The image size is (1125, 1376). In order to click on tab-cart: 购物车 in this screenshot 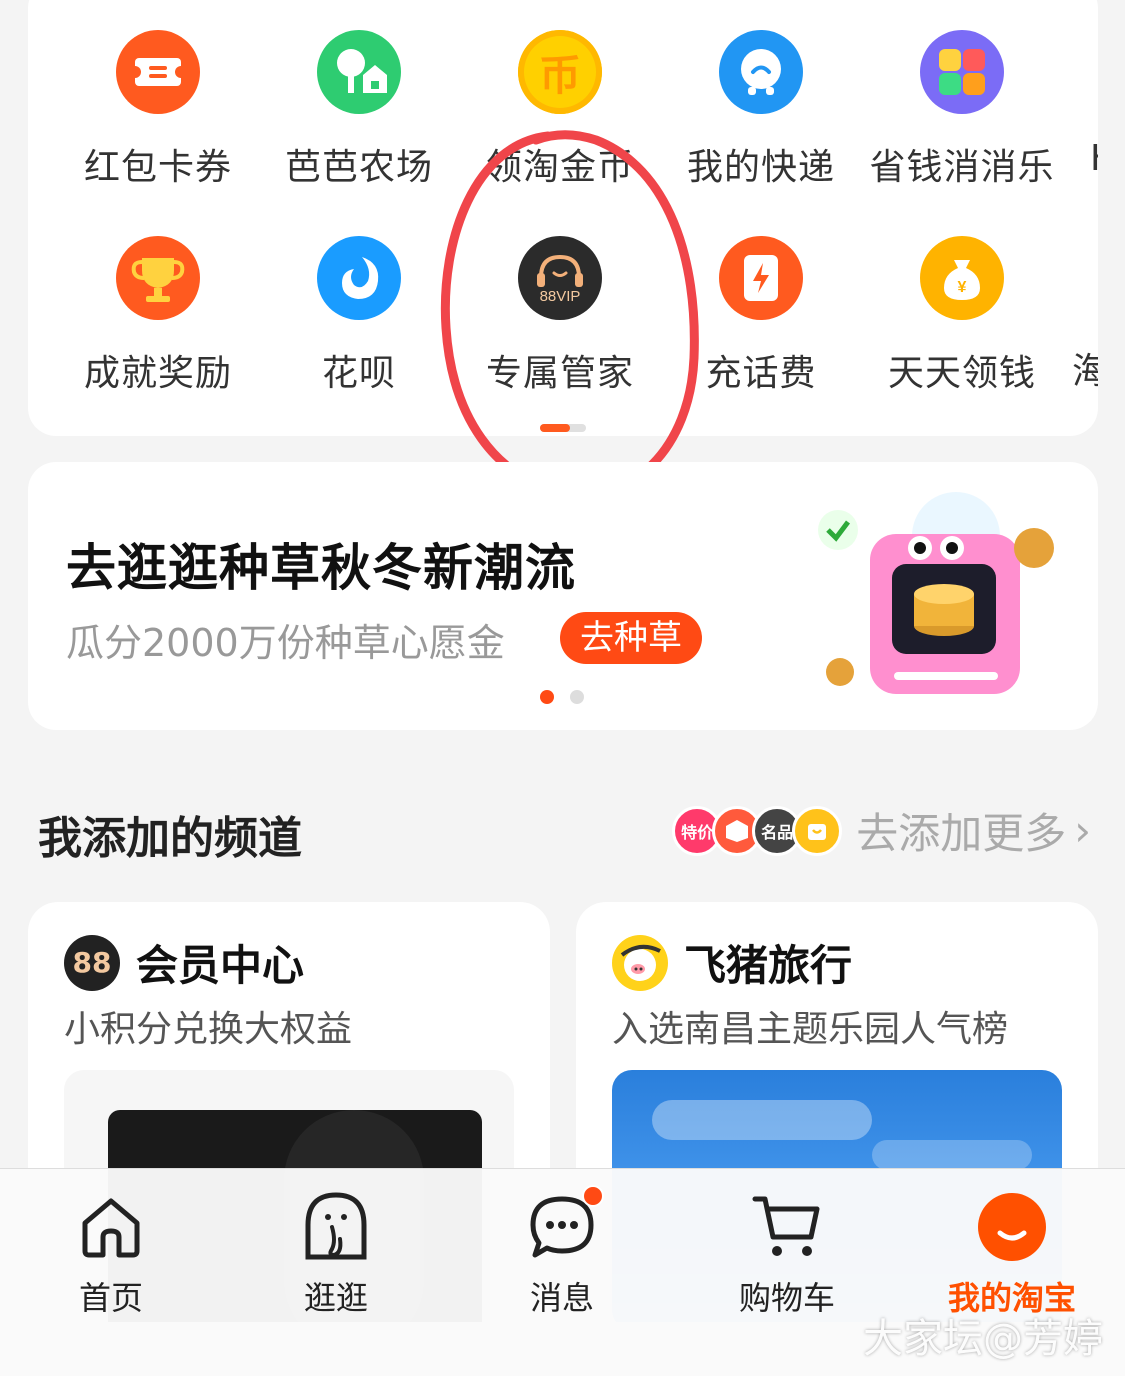, I will do `click(787, 1255)`.